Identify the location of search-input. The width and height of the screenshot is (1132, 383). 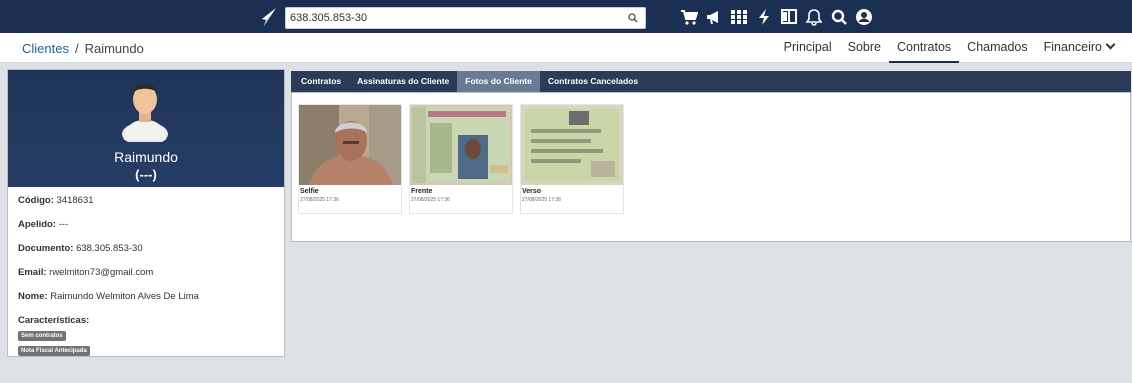
(453, 18).